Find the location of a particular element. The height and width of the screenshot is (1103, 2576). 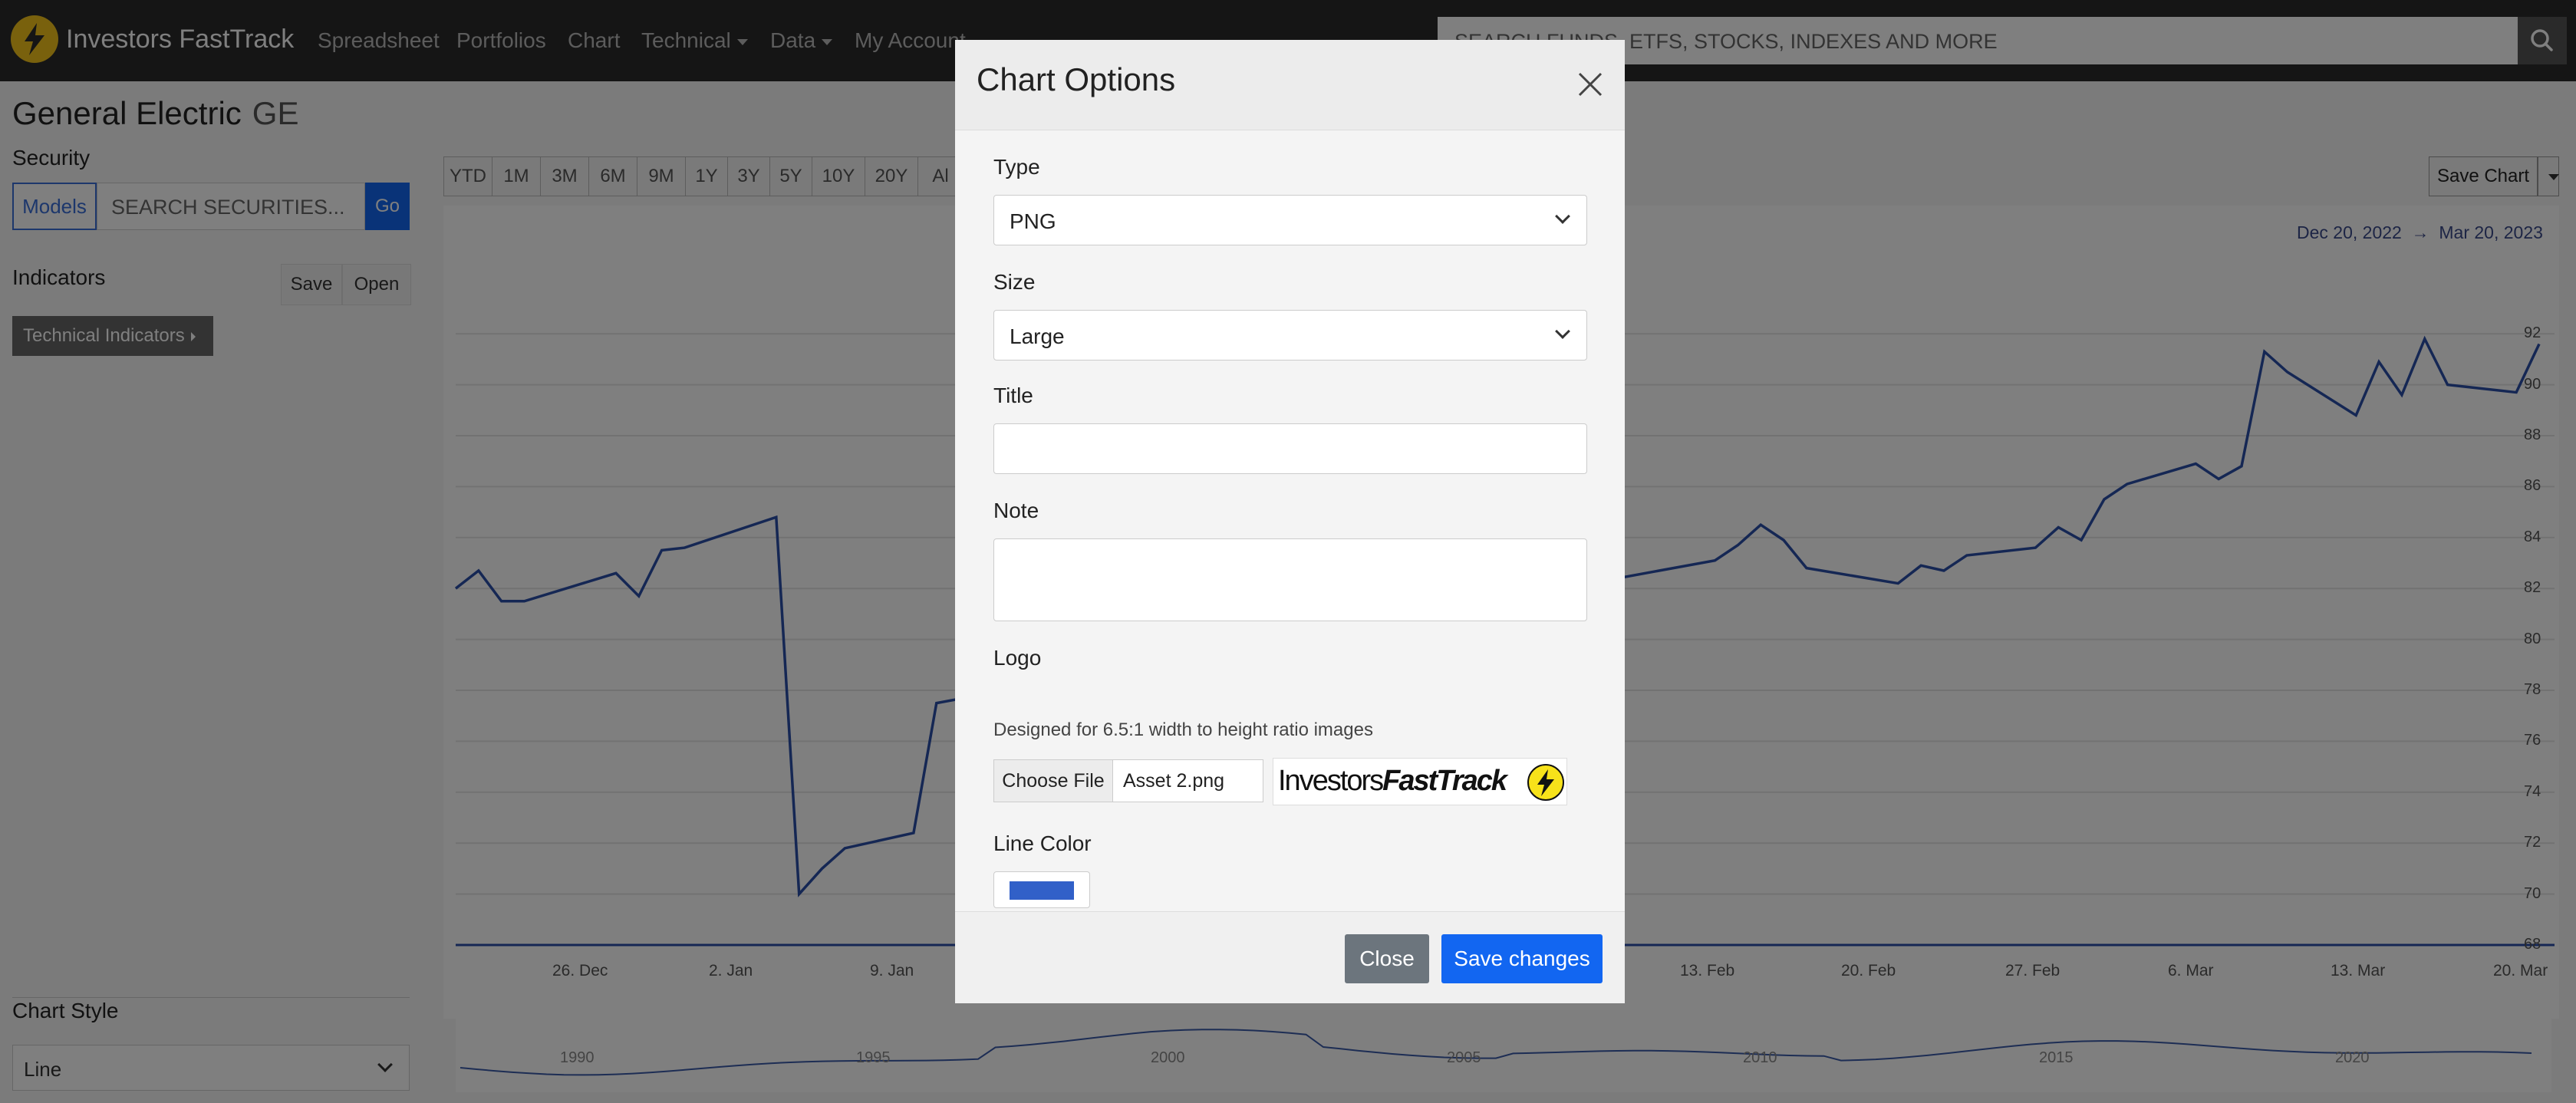

save-changes-button: Save changes is located at coordinates (1522, 958).